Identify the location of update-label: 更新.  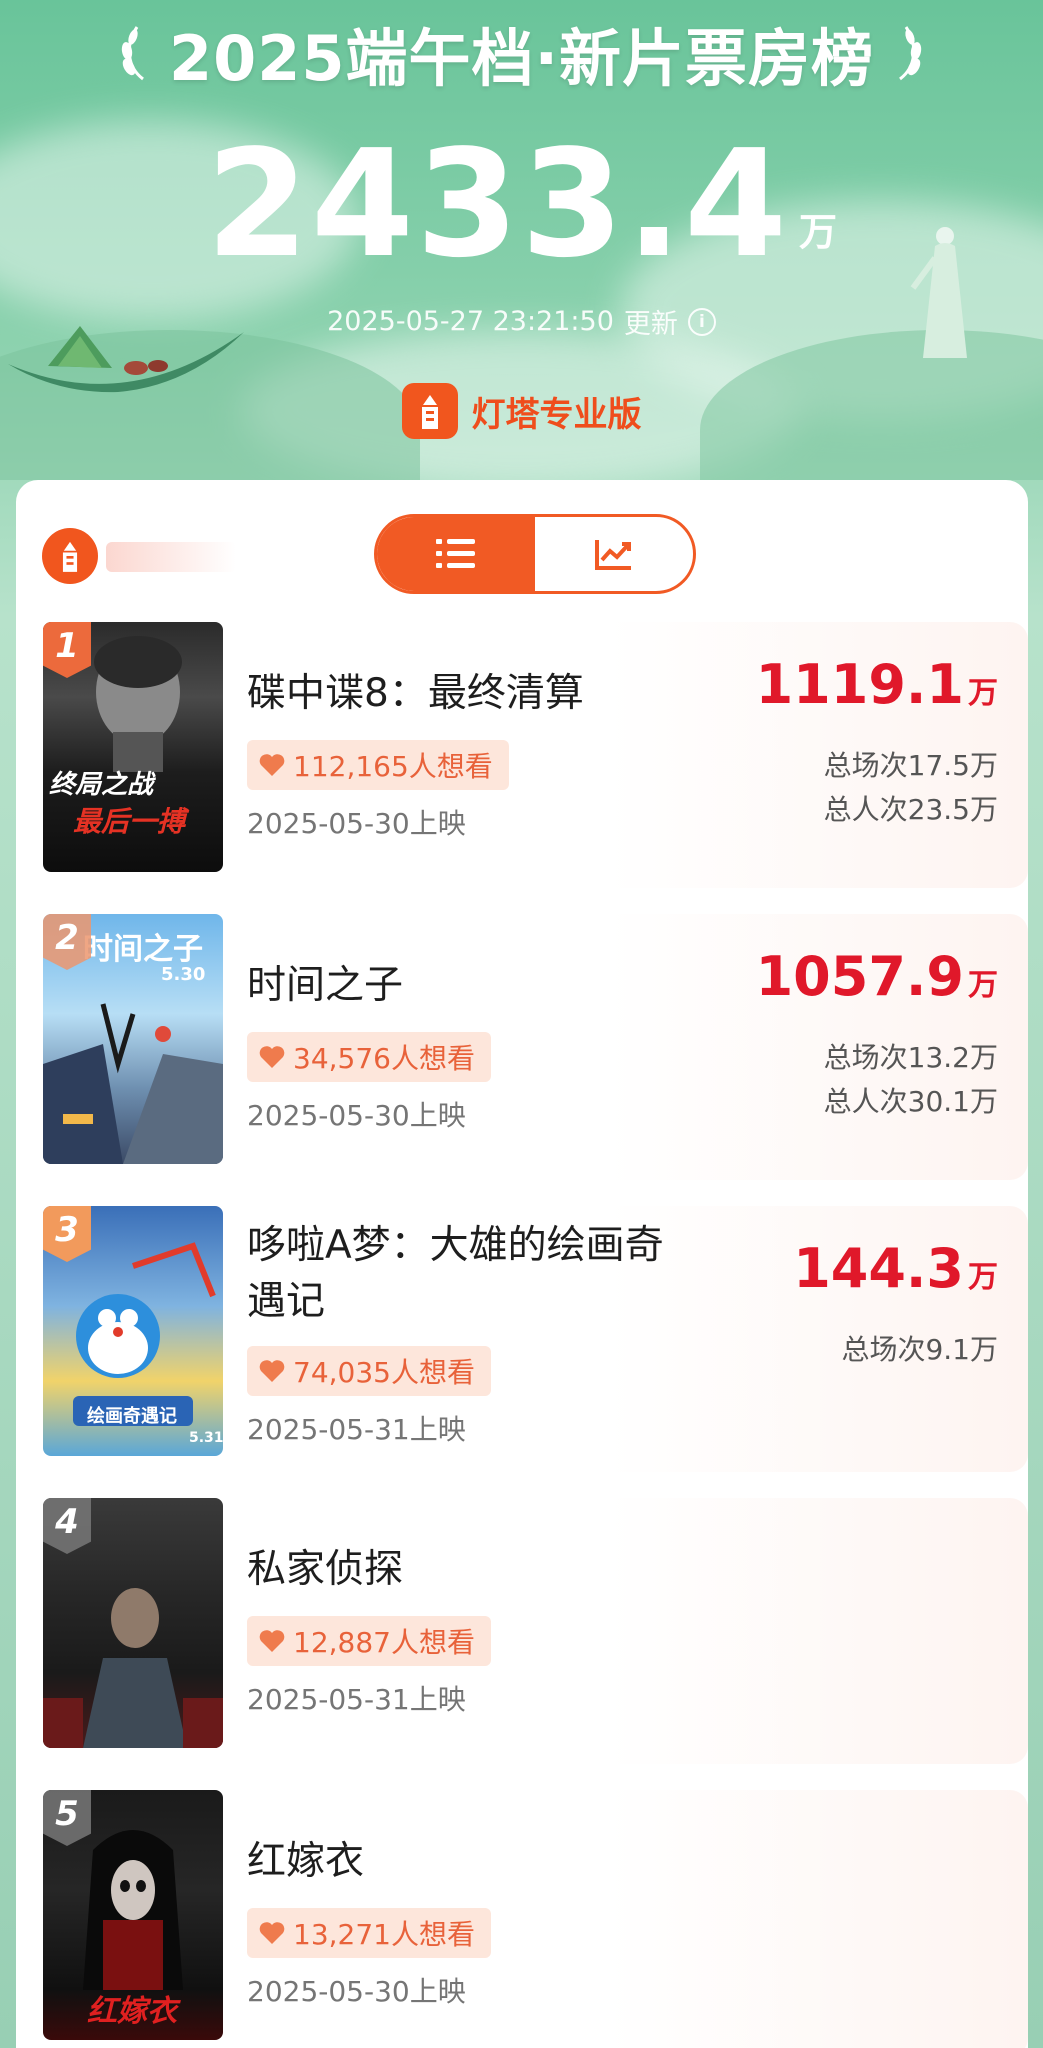
(650, 324).